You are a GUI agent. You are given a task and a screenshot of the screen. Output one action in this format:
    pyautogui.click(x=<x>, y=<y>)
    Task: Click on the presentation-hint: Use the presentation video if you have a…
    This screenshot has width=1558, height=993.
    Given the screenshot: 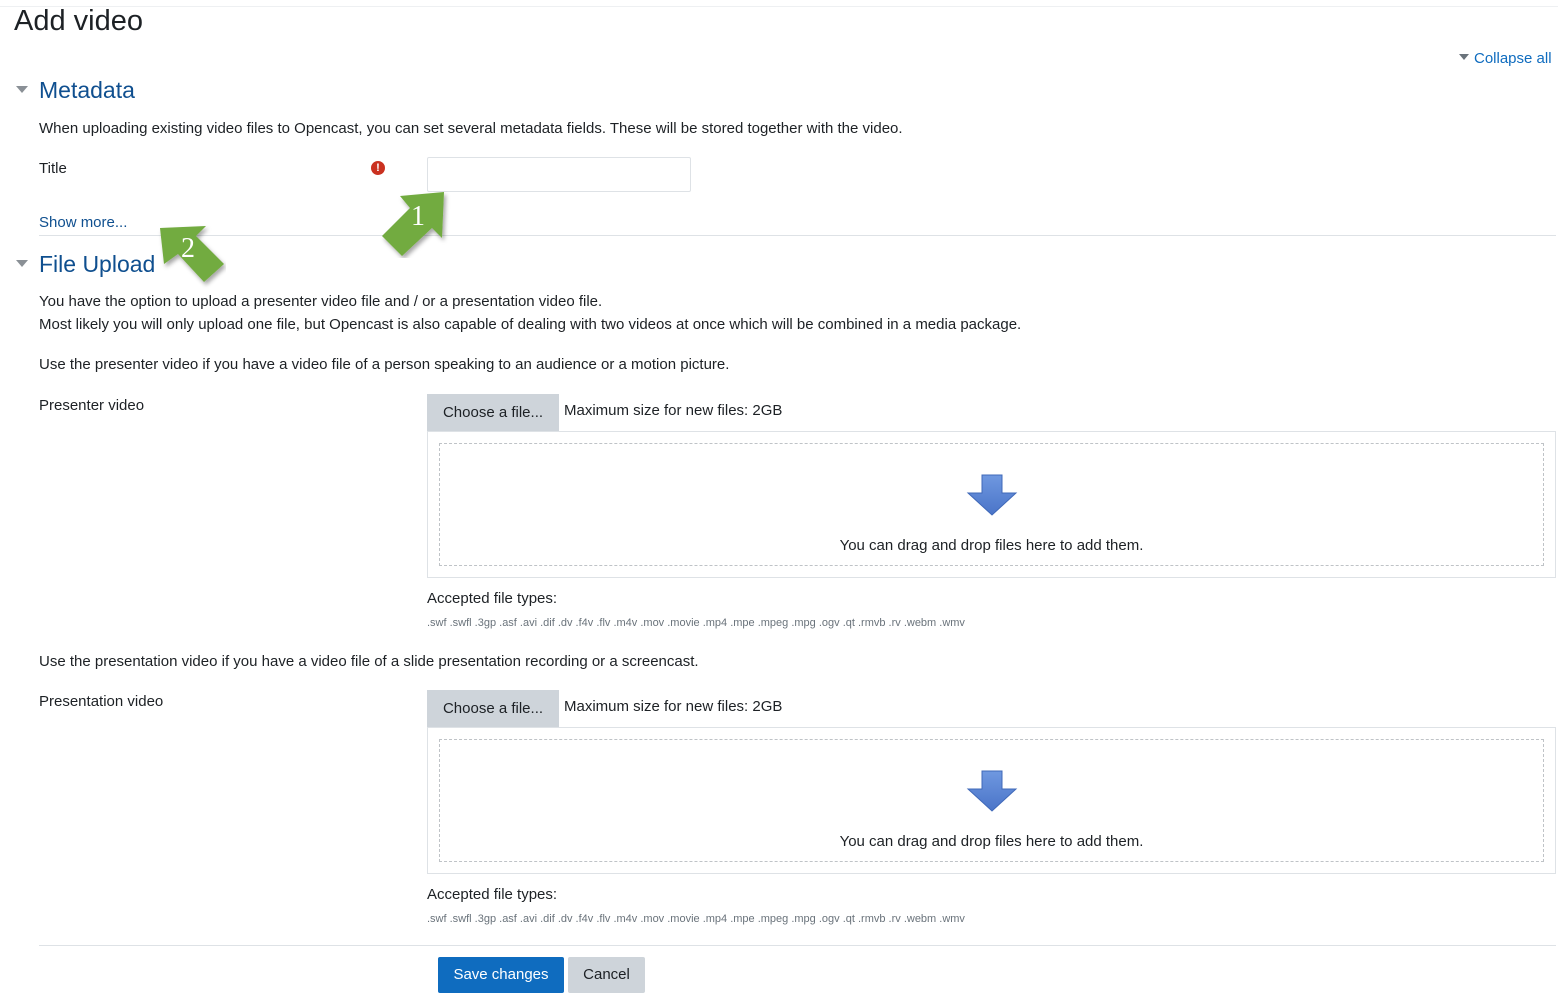 What is the action you would take?
    pyautogui.click(x=369, y=661)
    